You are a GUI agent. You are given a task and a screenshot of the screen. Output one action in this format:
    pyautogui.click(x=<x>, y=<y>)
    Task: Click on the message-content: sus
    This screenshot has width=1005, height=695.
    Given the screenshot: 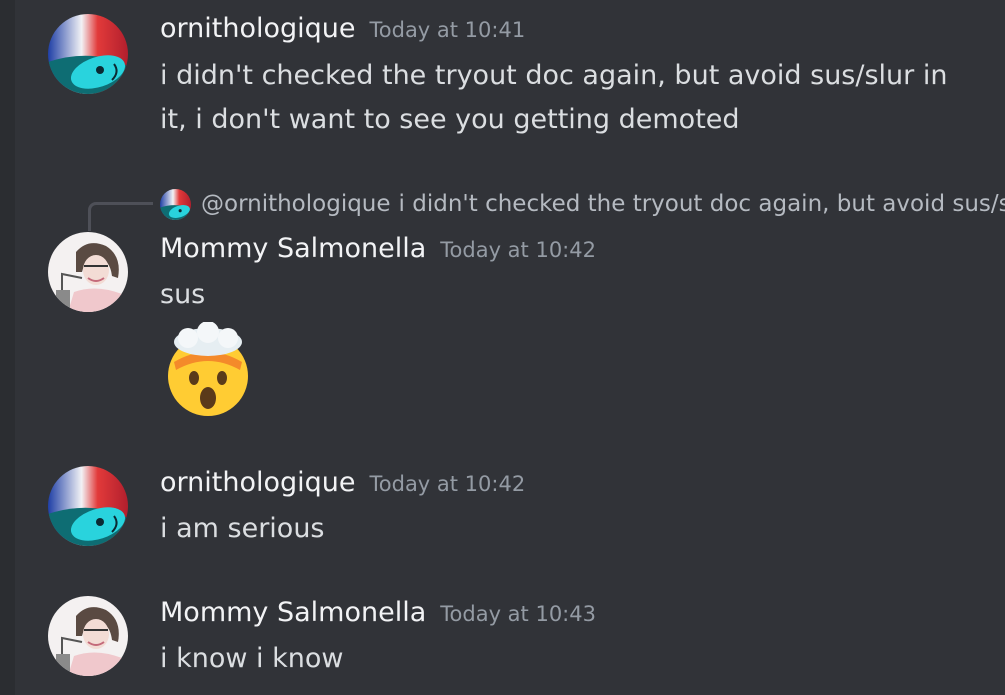 What is the action you would take?
    pyautogui.click(x=560, y=295)
    